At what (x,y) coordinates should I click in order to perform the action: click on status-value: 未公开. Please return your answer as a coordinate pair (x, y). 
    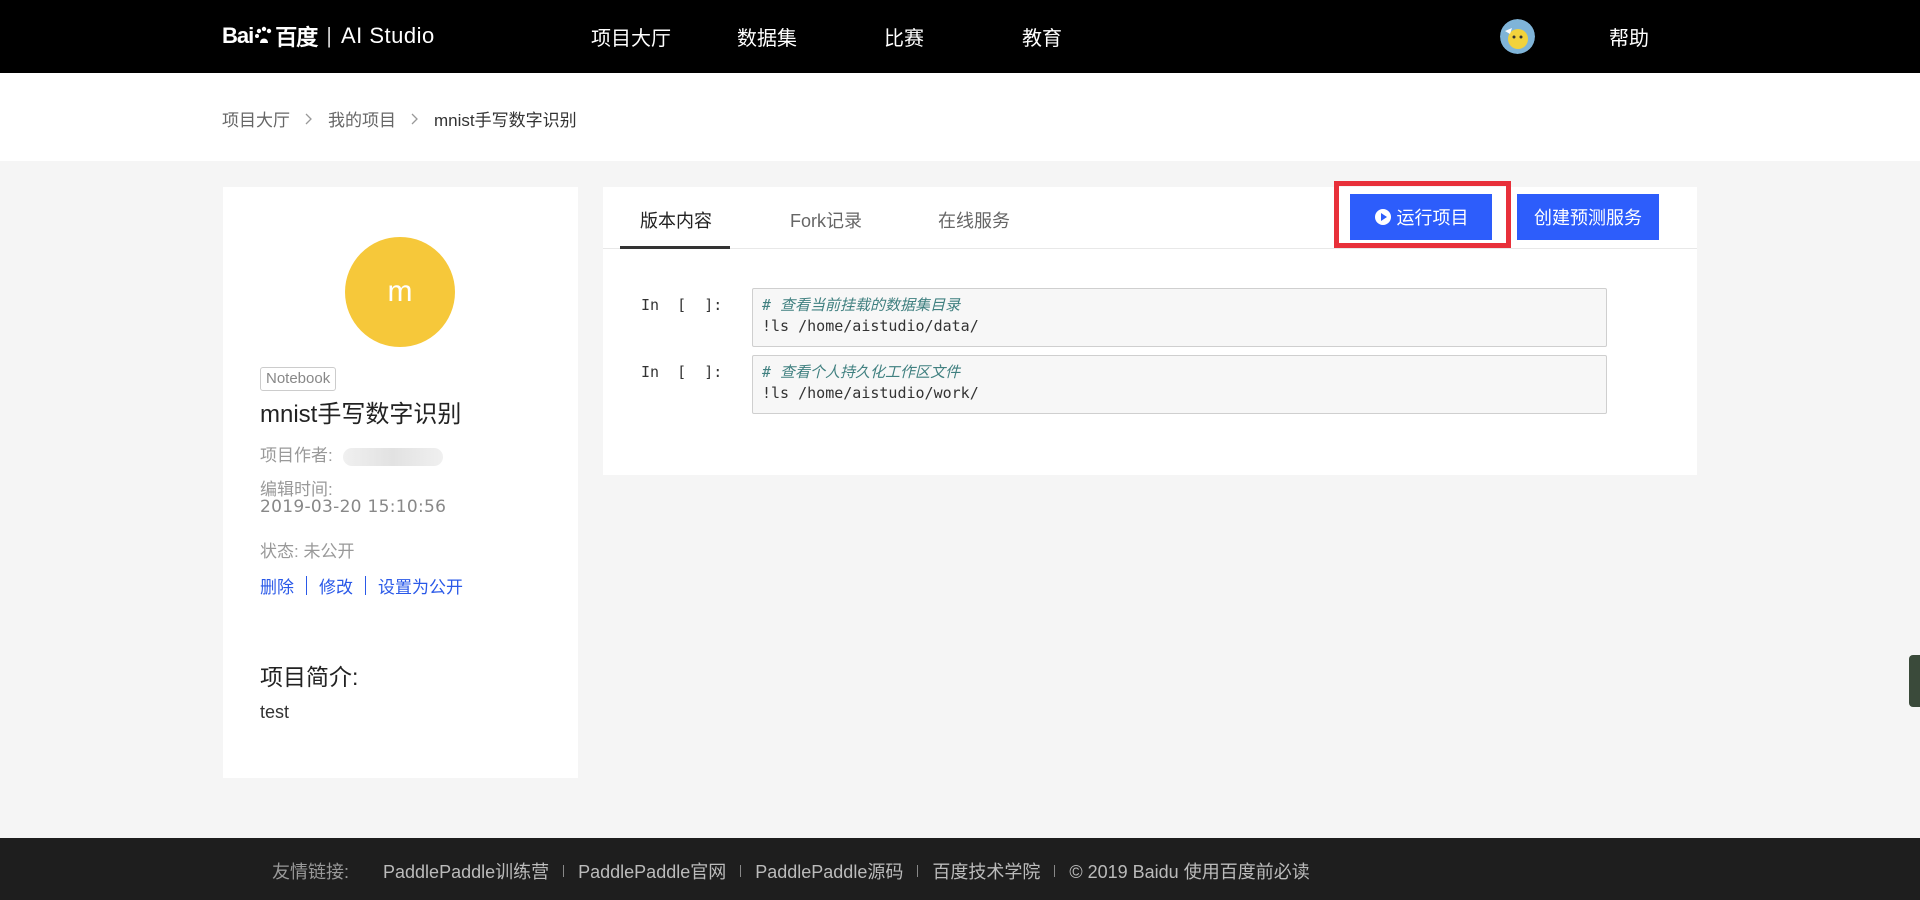
    Looking at the image, I should click on (329, 551).